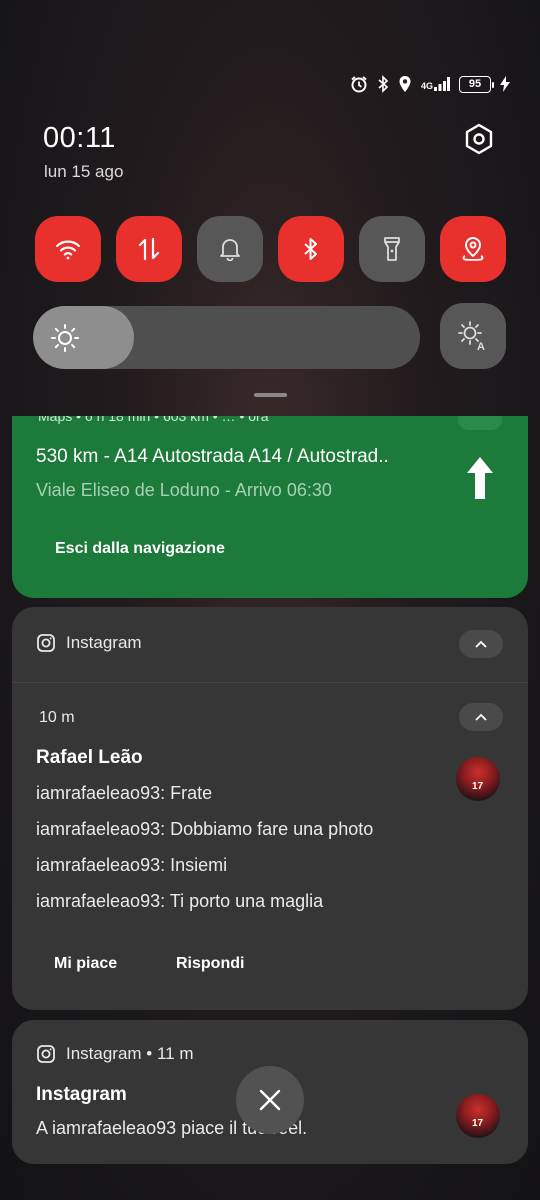 This screenshot has height=1200, width=540. Describe the element at coordinates (130, 1053) in the screenshot. I see `app-name-time: Instagram • 11 m` at that location.